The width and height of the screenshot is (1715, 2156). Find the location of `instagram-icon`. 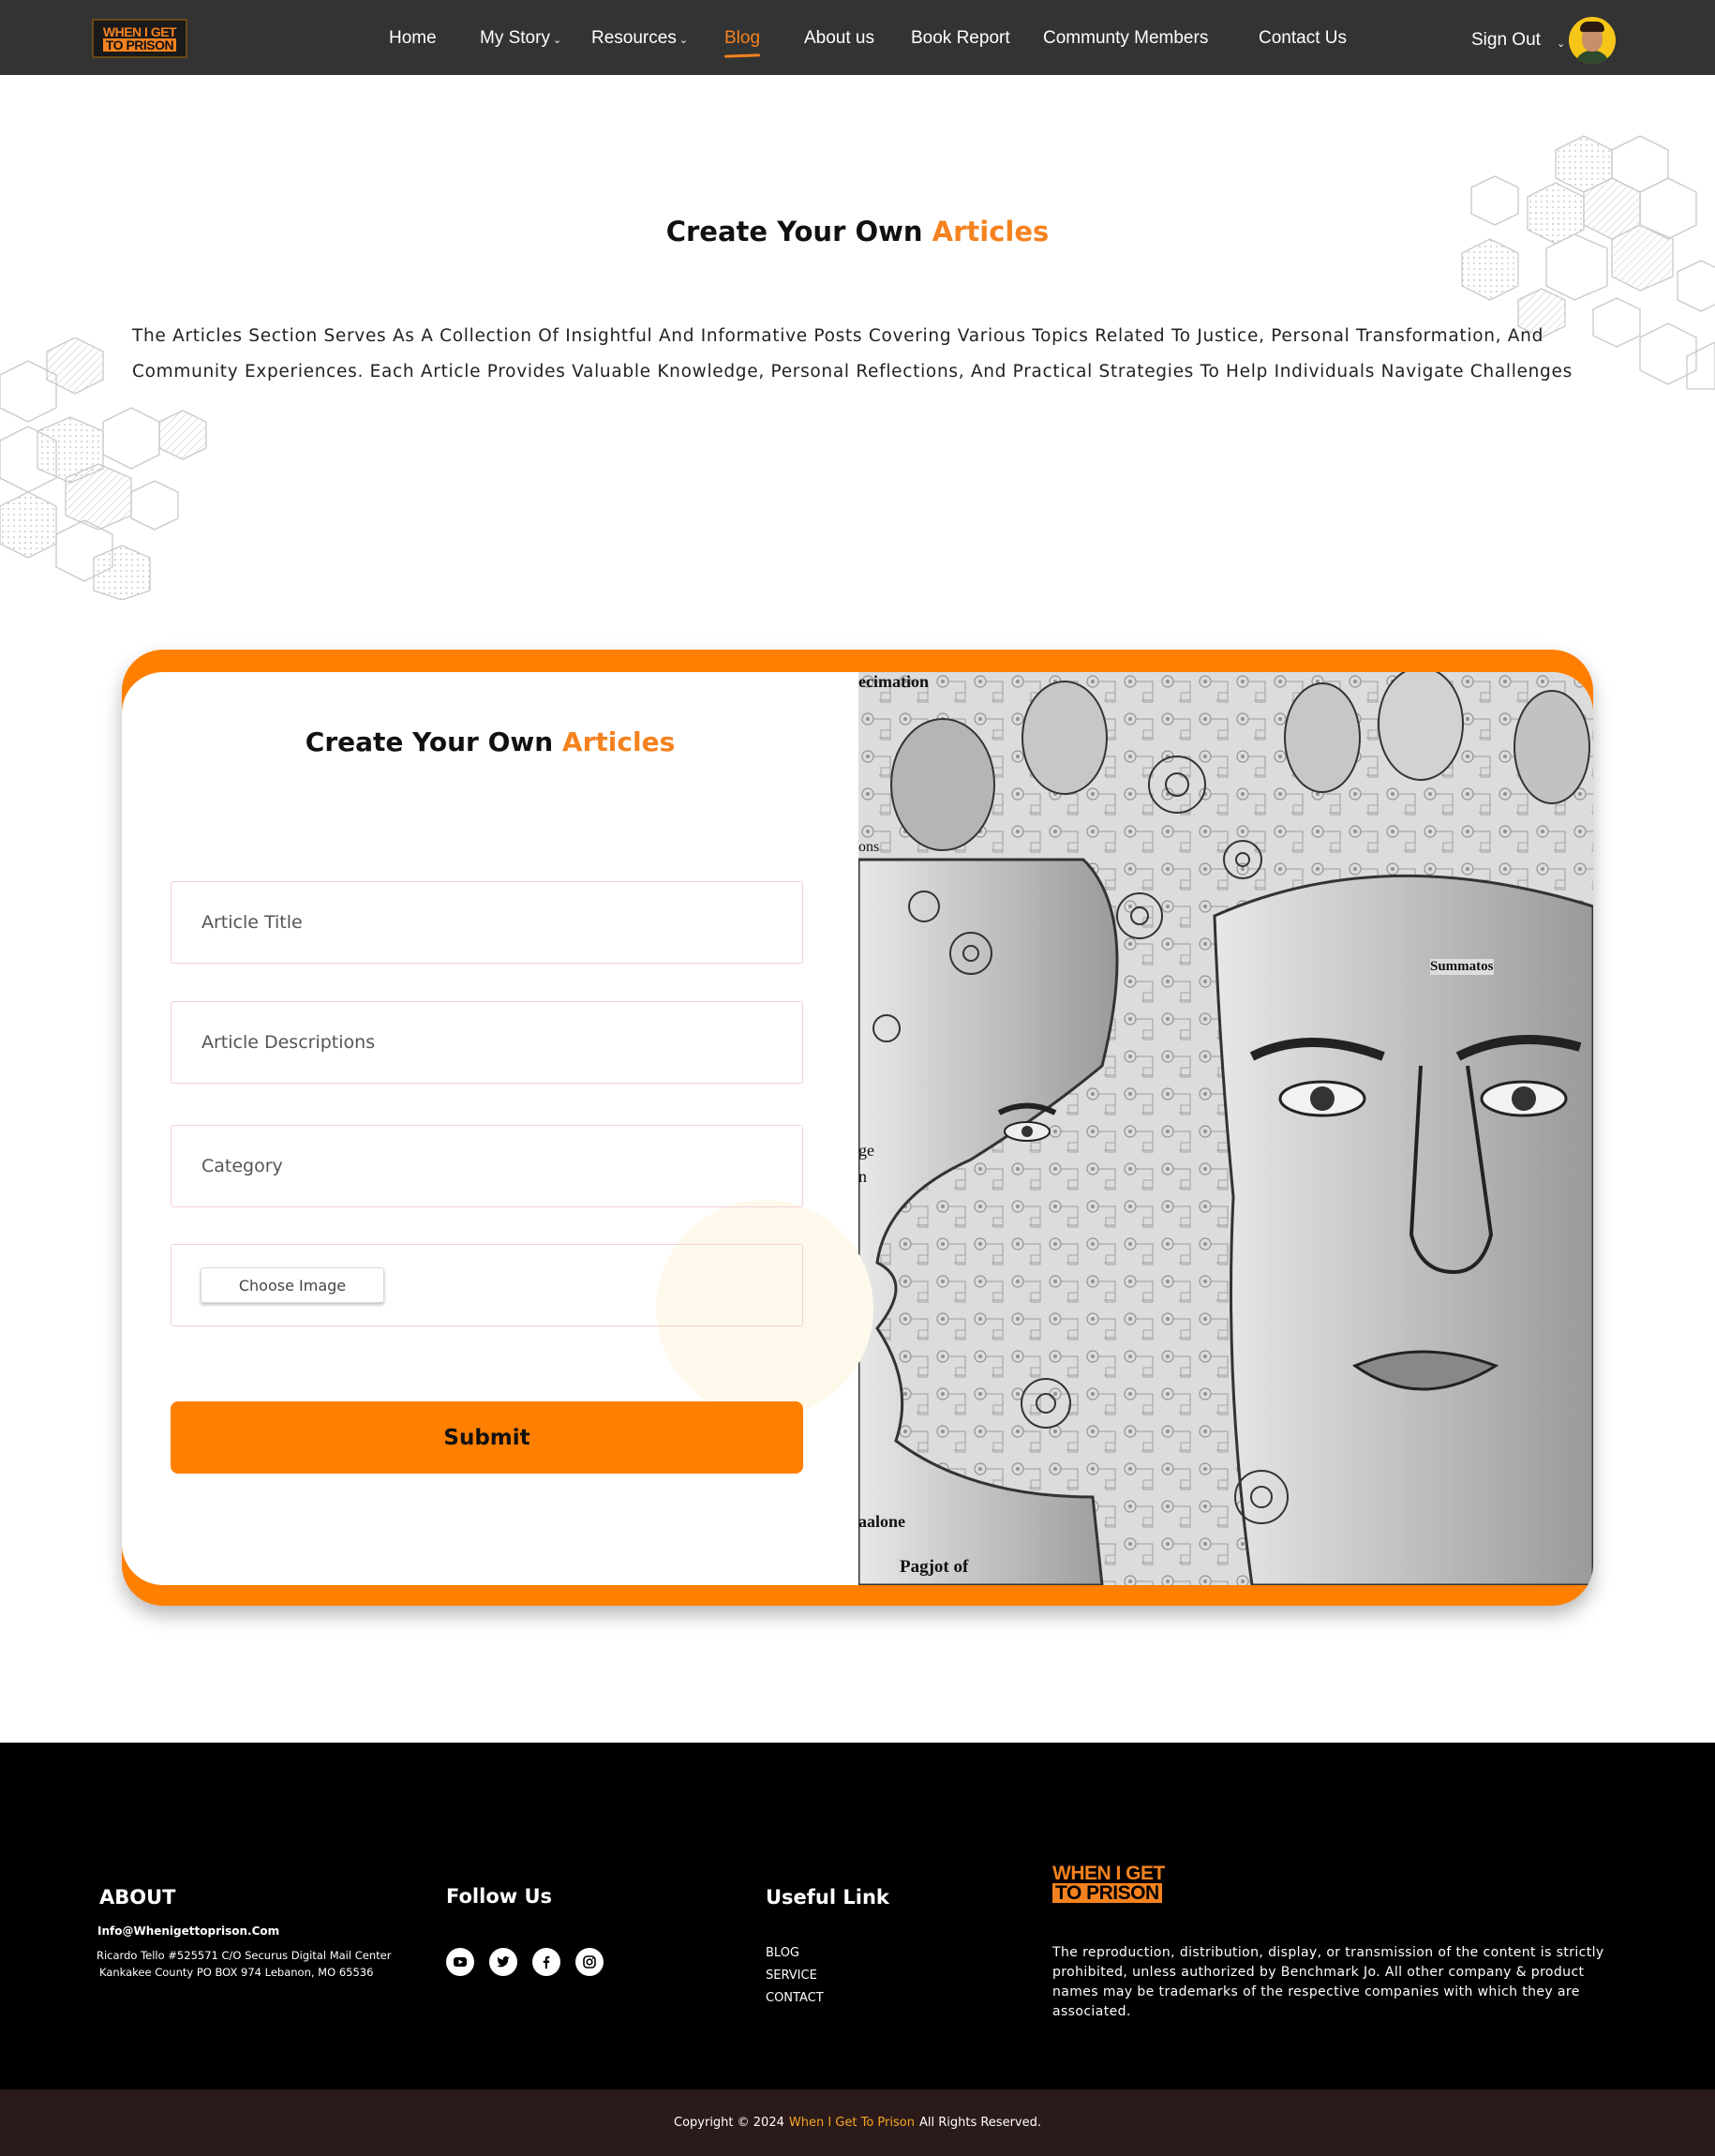

instagram-icon is located at coordinates (589, 1962).